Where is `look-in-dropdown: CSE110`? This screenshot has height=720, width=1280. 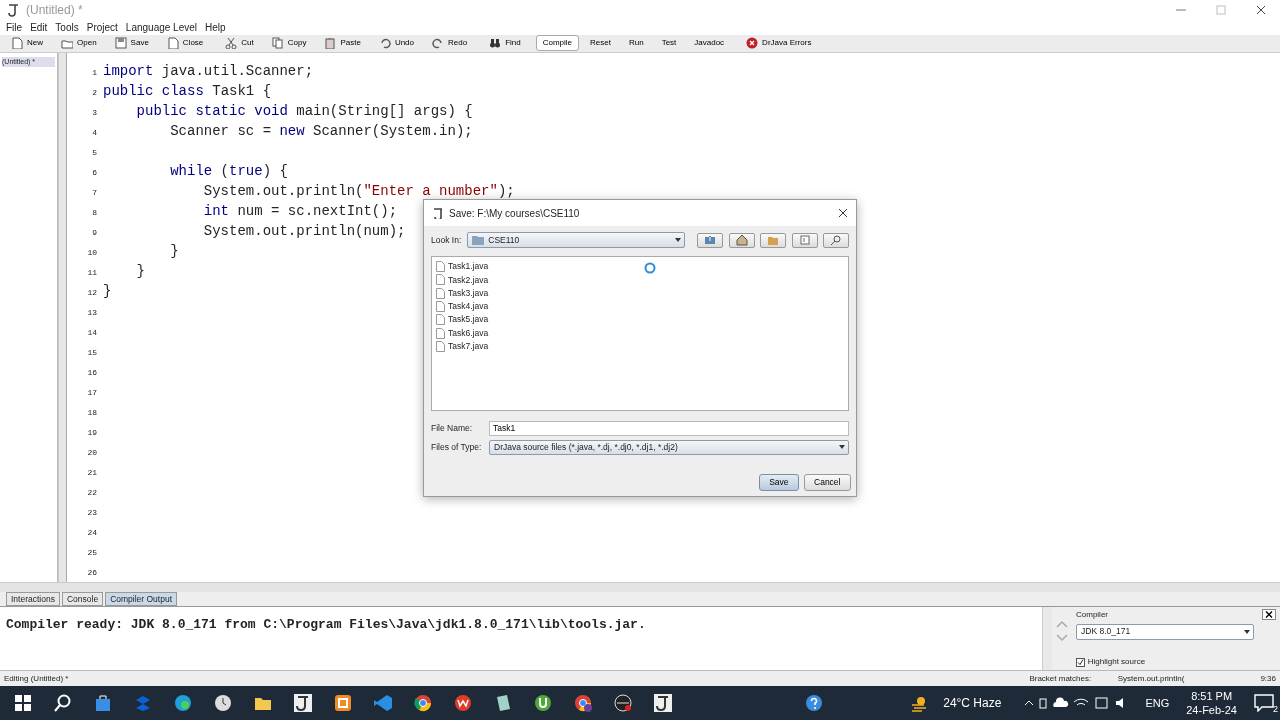 look-in-dropdown: CSE110 is located at coordinates (576, 240).